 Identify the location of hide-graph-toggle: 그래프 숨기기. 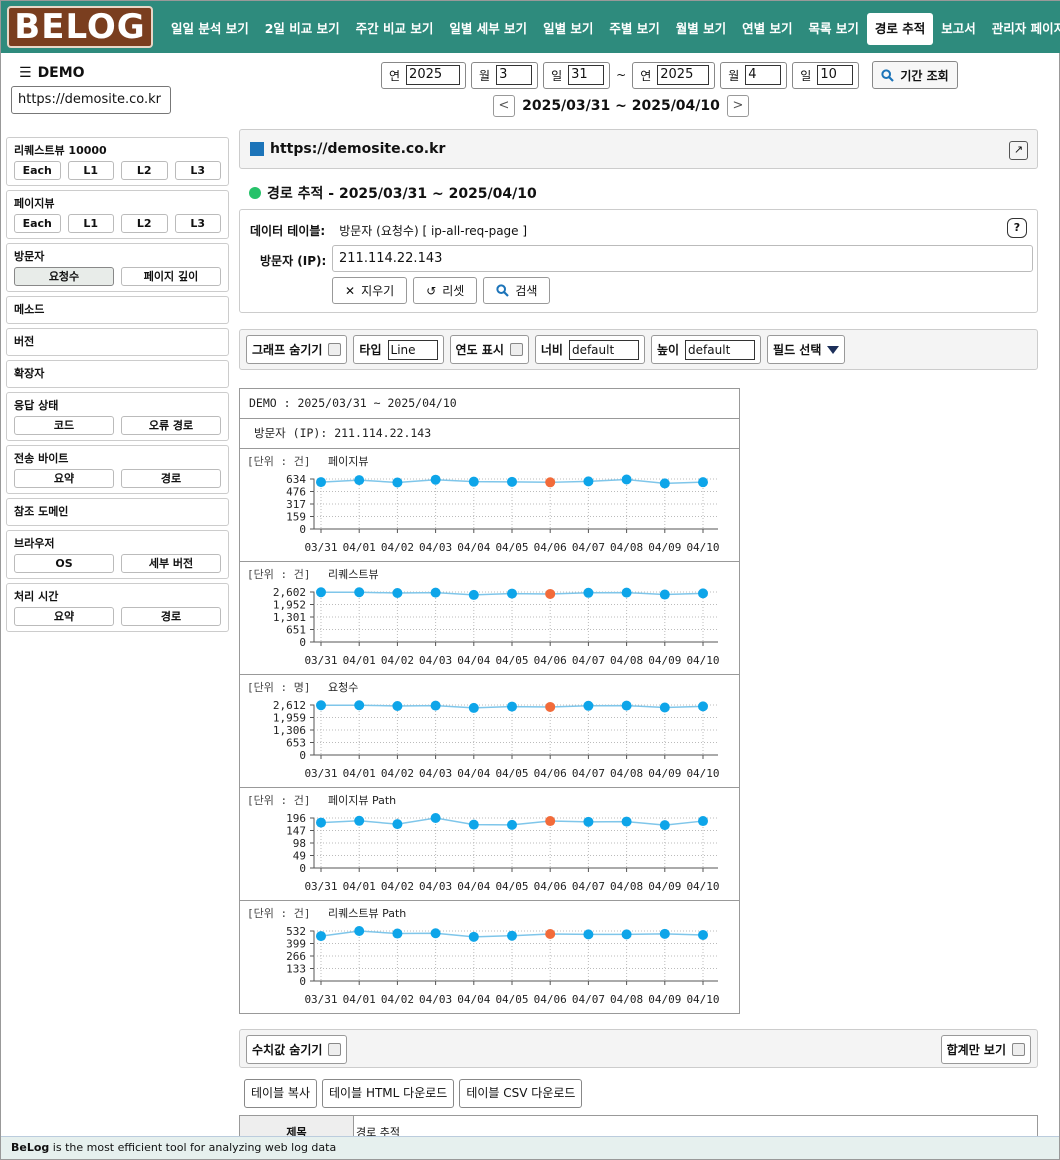
(297, 349).